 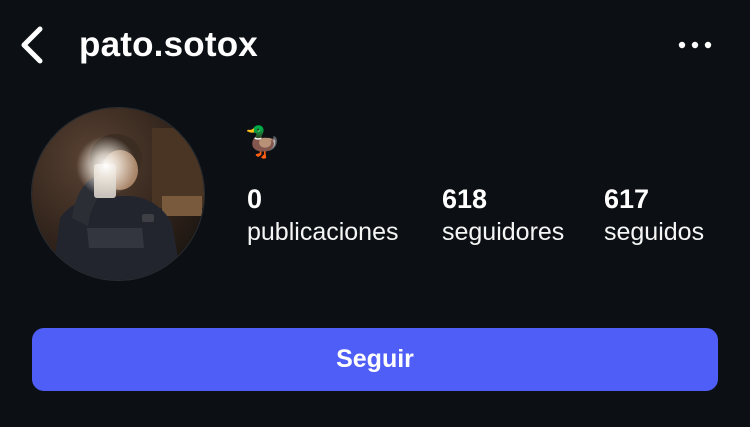 I want to click on followers-count: 618, so click(x=465, y=199).